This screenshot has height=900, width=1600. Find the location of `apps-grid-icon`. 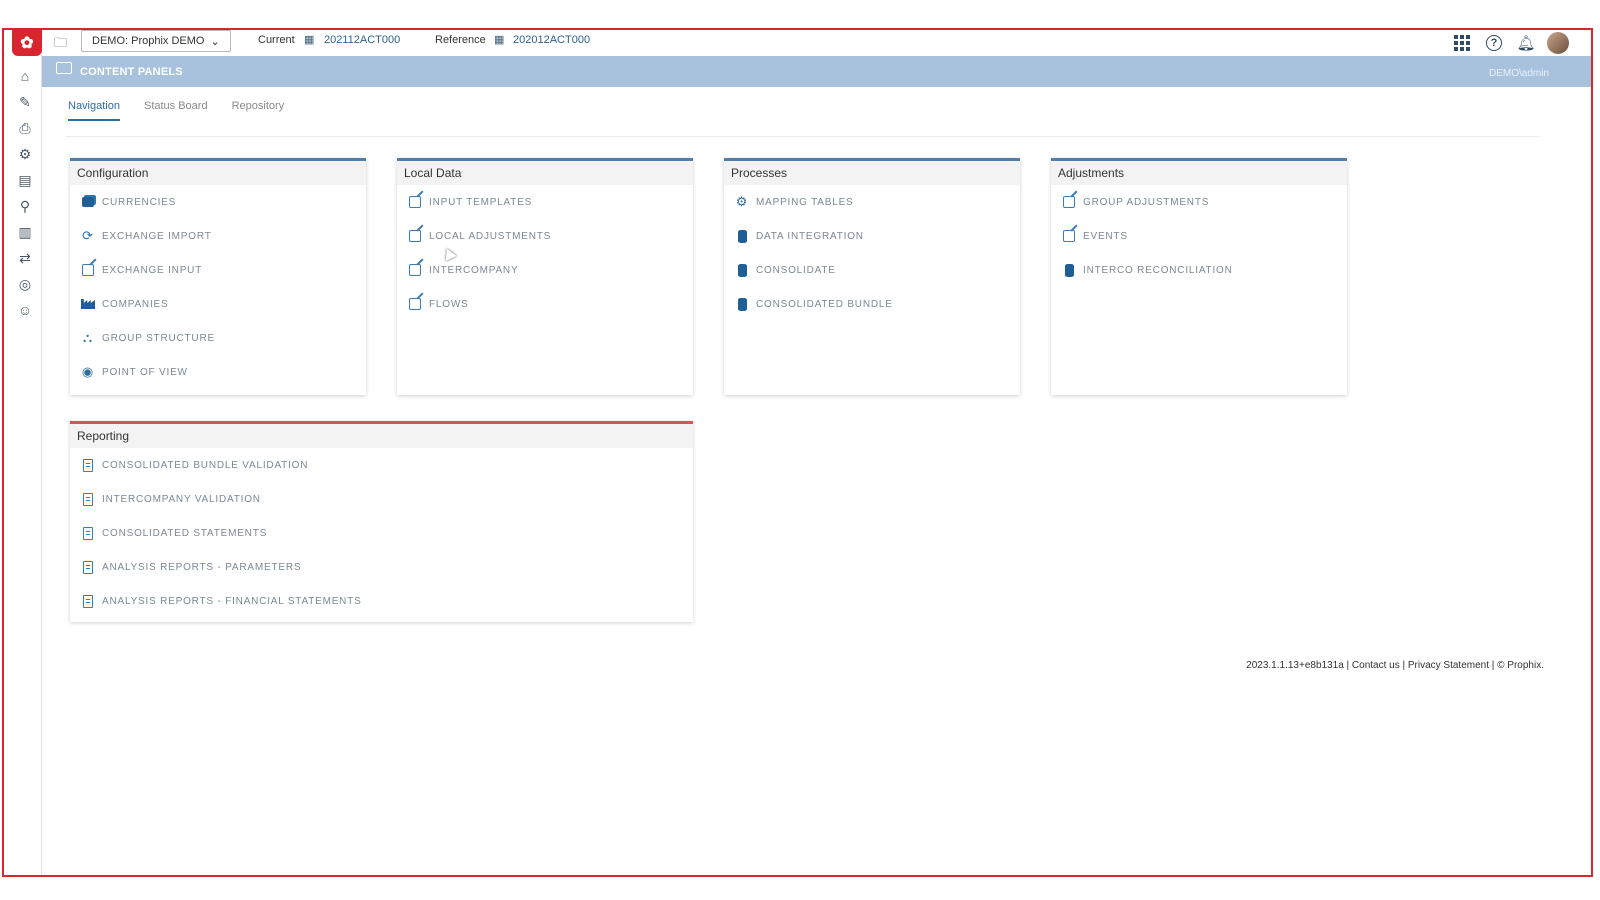

apps-grid-icon is located at coordinates (1462, 43).